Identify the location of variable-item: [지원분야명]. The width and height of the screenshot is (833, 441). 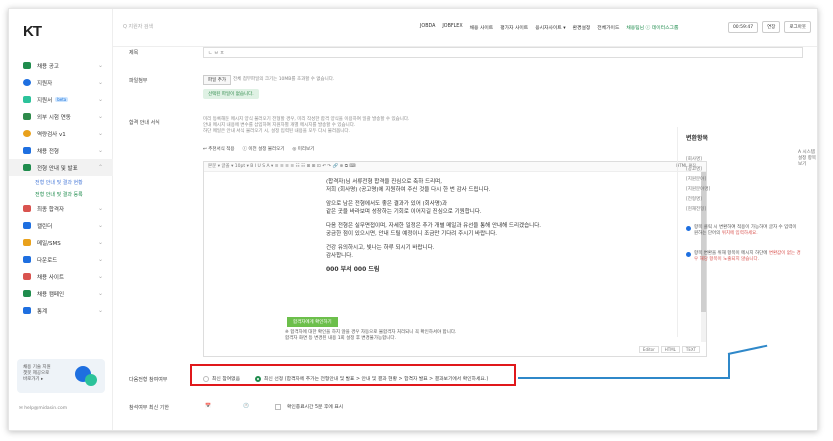
(698, 190).